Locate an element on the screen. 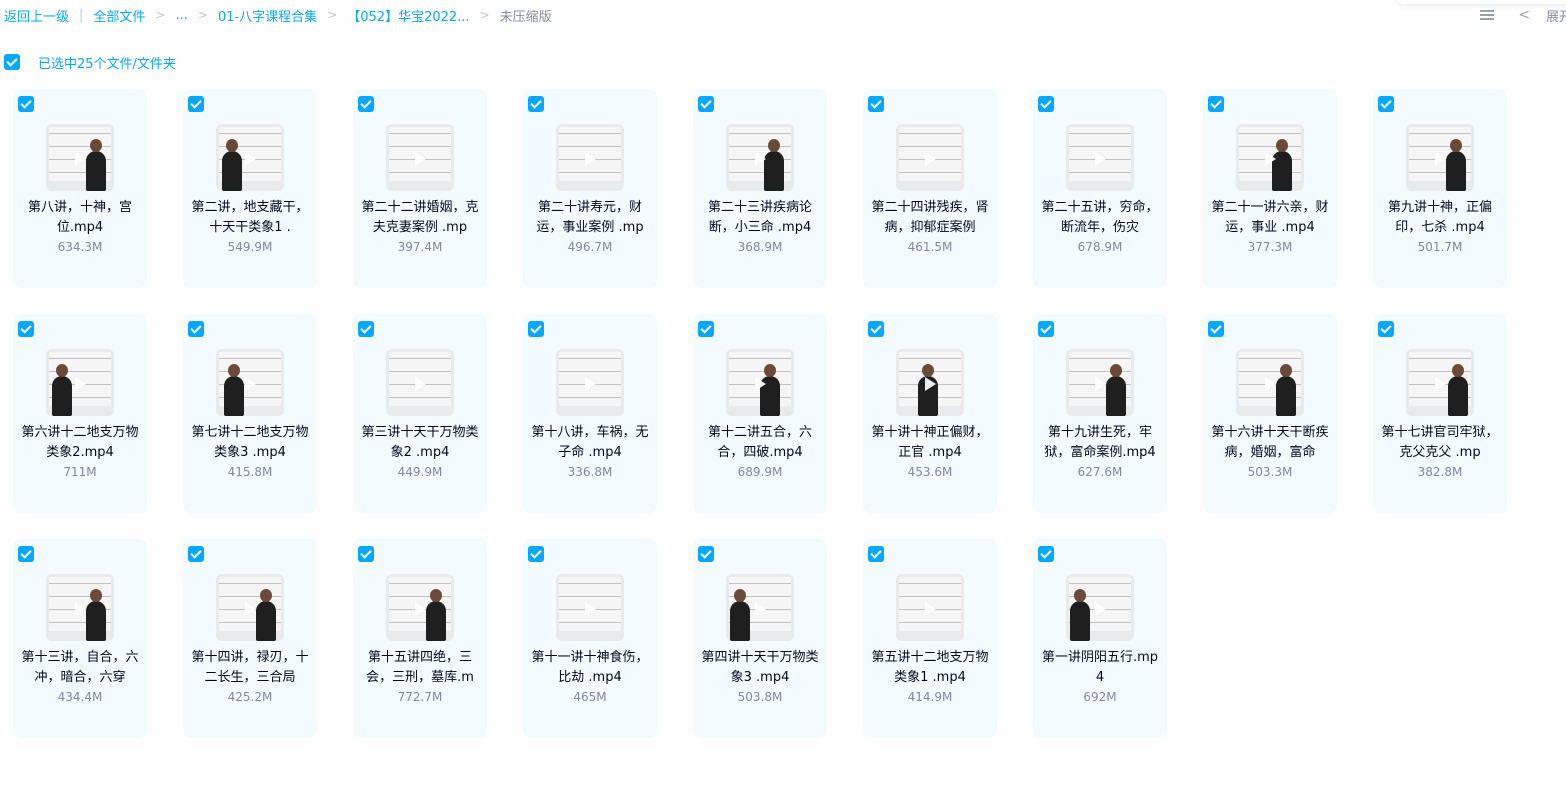  file-card: 第八讲，十神，宫位.mp4 634.3M is located at coordinates (80, 188).